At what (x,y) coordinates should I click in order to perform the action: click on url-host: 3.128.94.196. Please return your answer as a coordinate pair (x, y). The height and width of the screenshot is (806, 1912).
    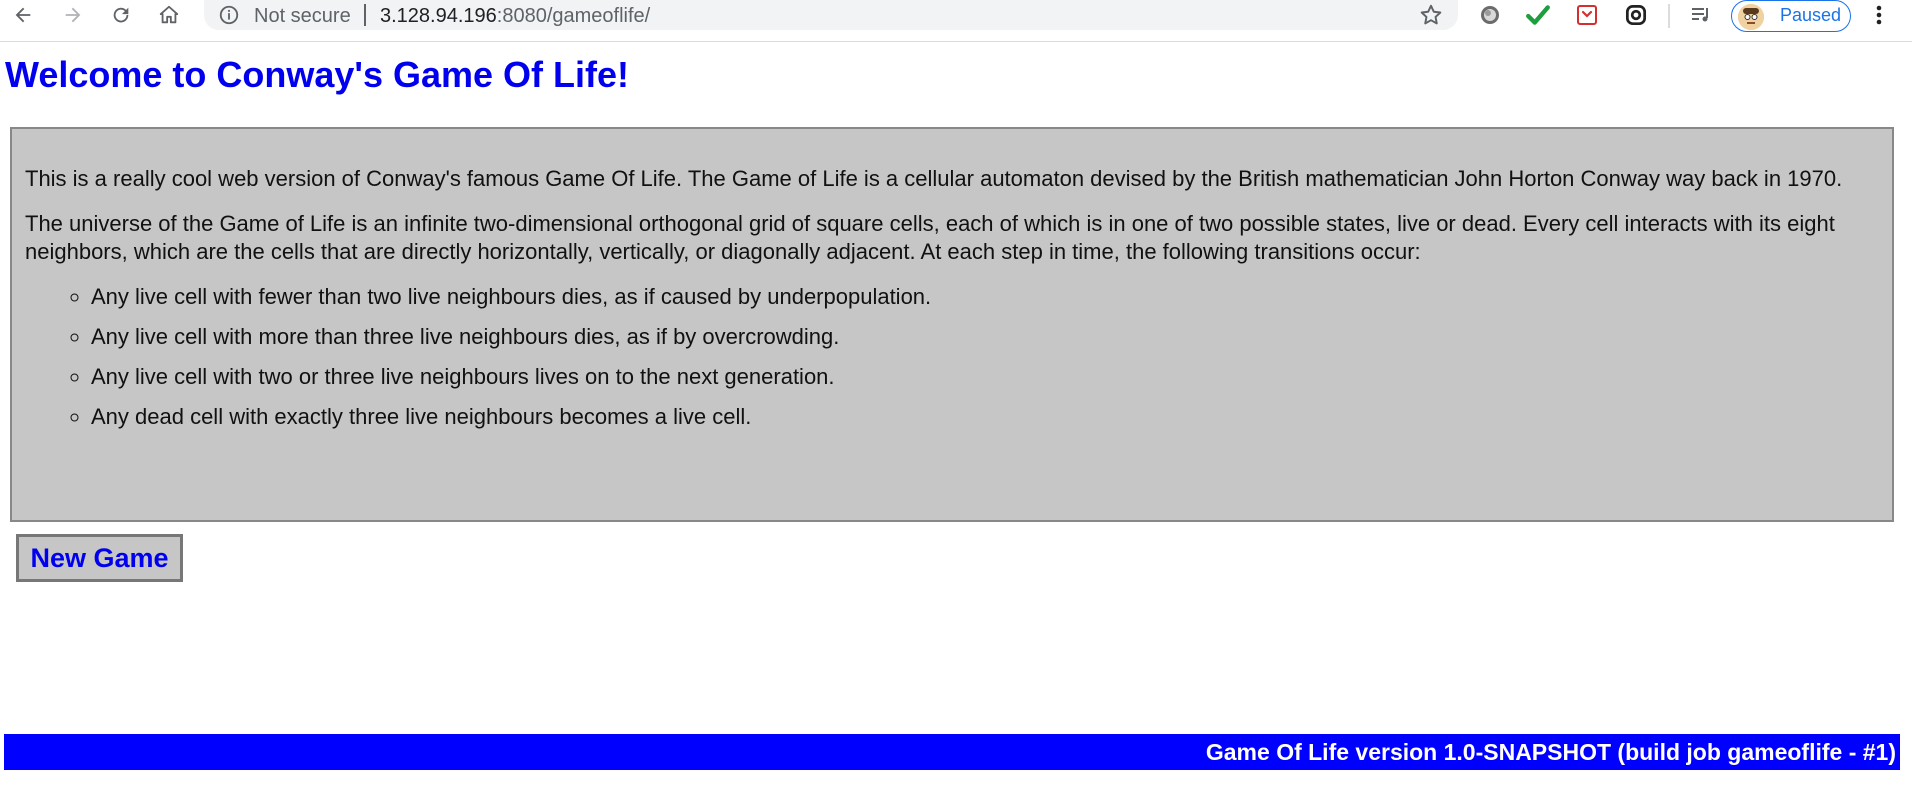
    Looking at the image, I should click on (438, 16).